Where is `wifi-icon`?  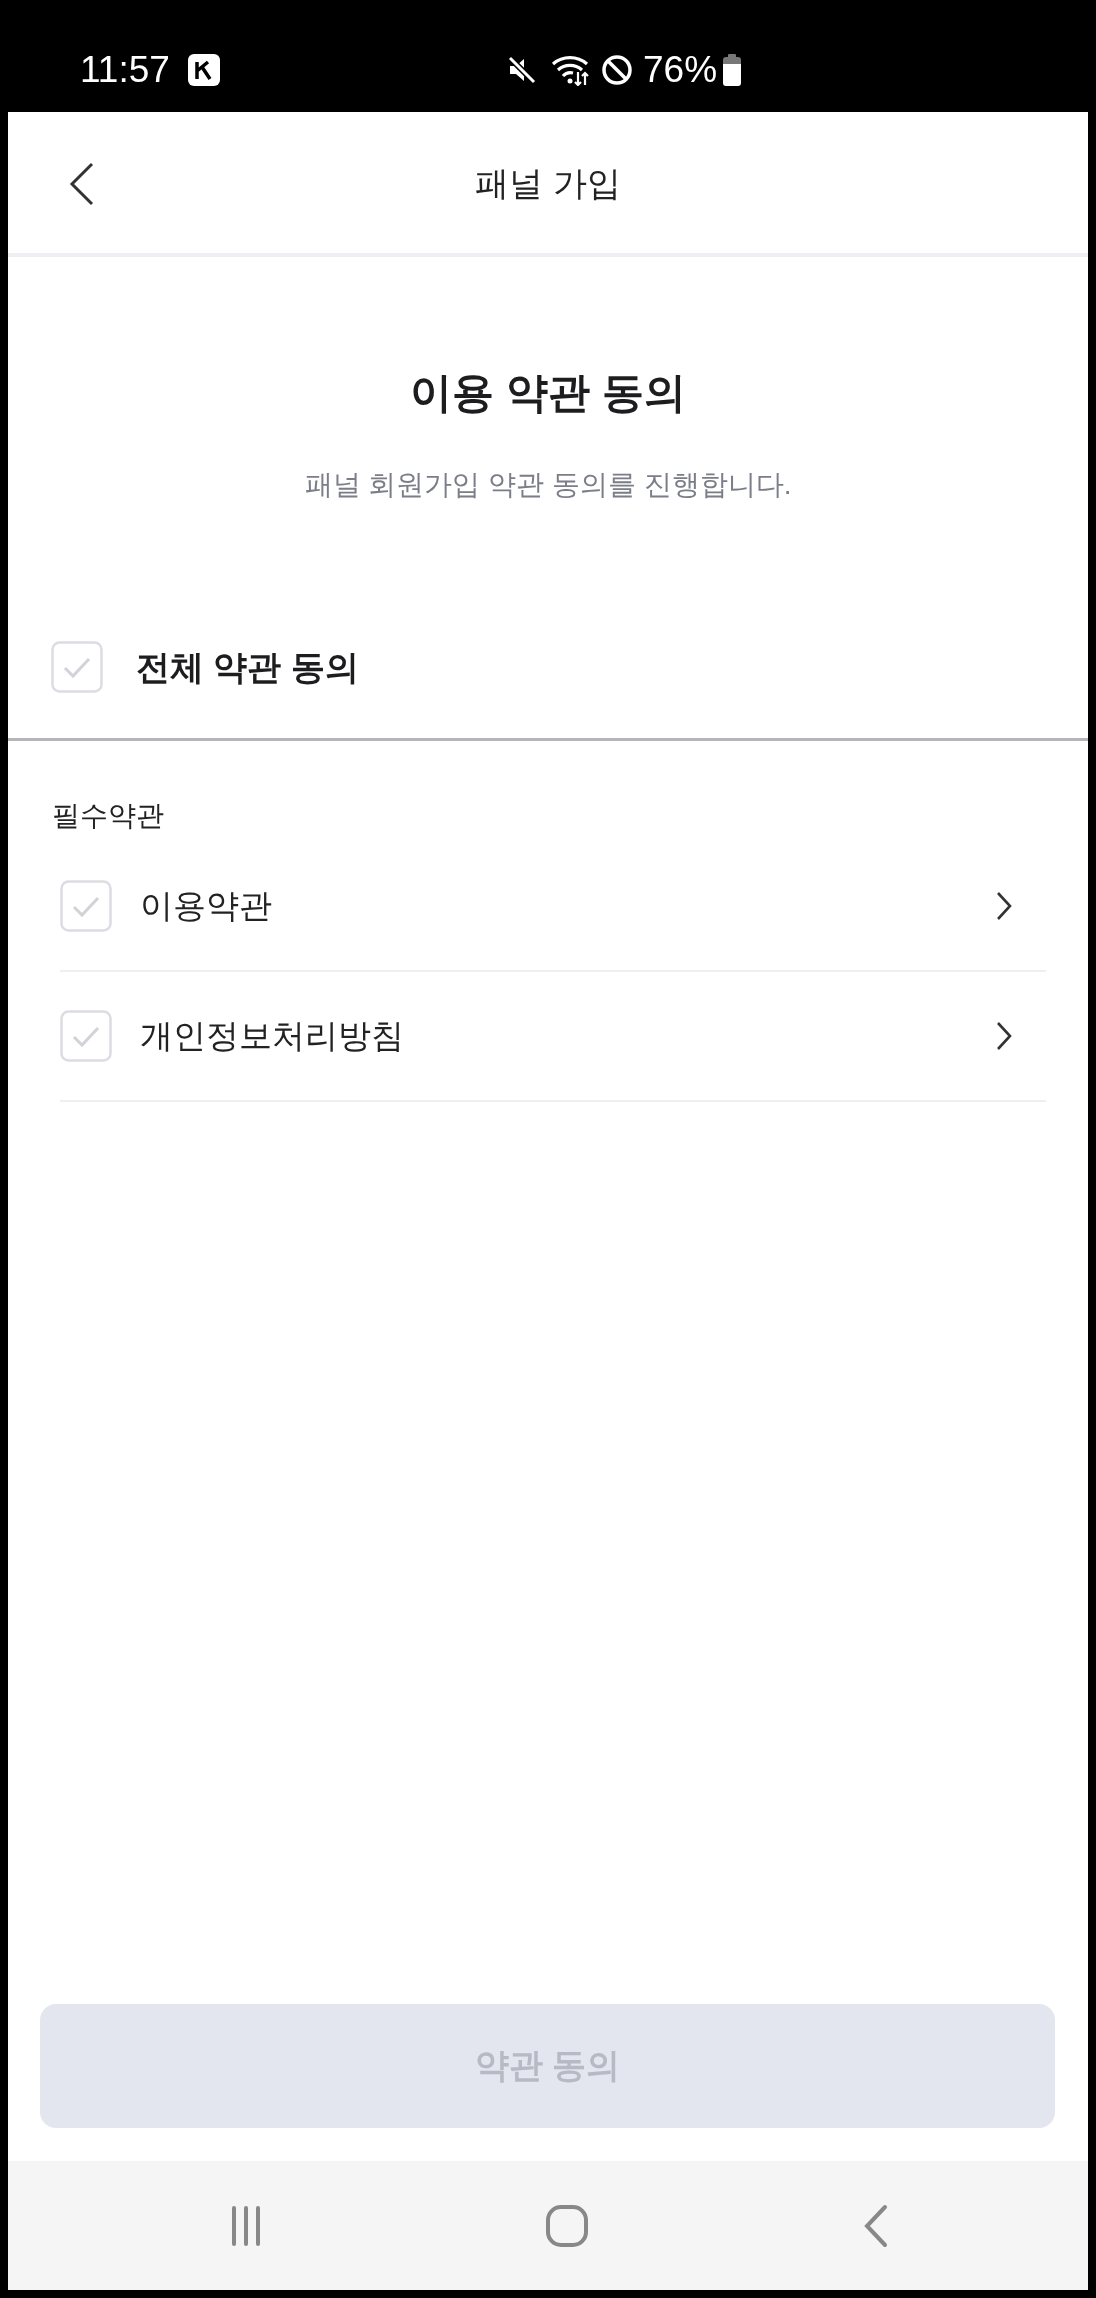 wifi-icon is located at coordinates (571, 70).